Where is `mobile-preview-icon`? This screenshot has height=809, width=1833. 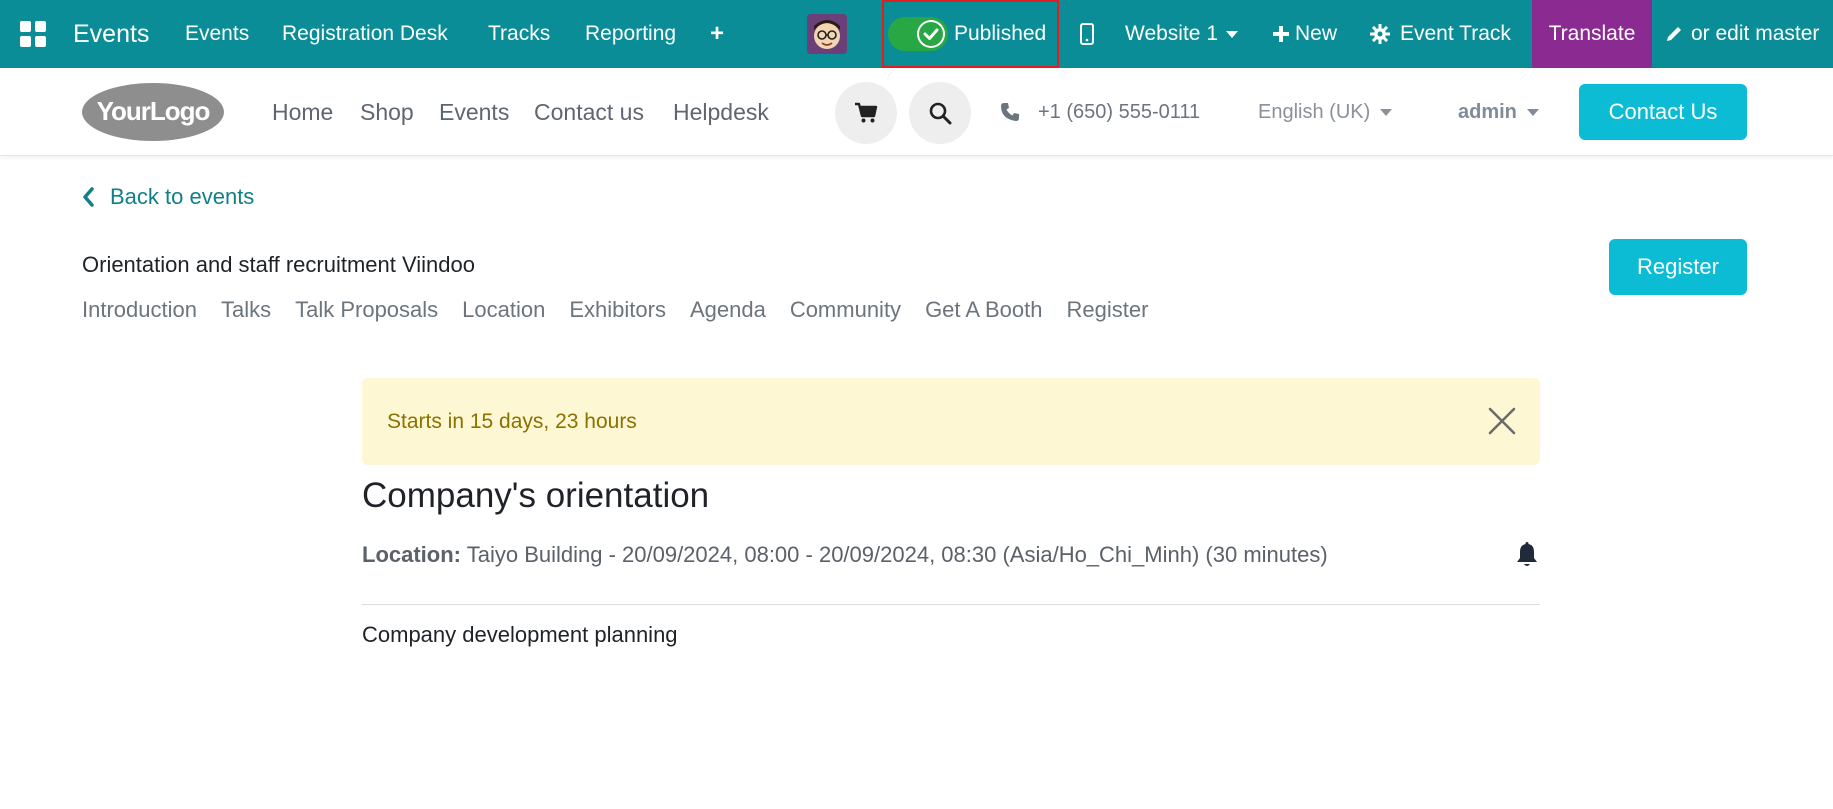 mobile-preview-icon is located at coordinates (1087, 34).